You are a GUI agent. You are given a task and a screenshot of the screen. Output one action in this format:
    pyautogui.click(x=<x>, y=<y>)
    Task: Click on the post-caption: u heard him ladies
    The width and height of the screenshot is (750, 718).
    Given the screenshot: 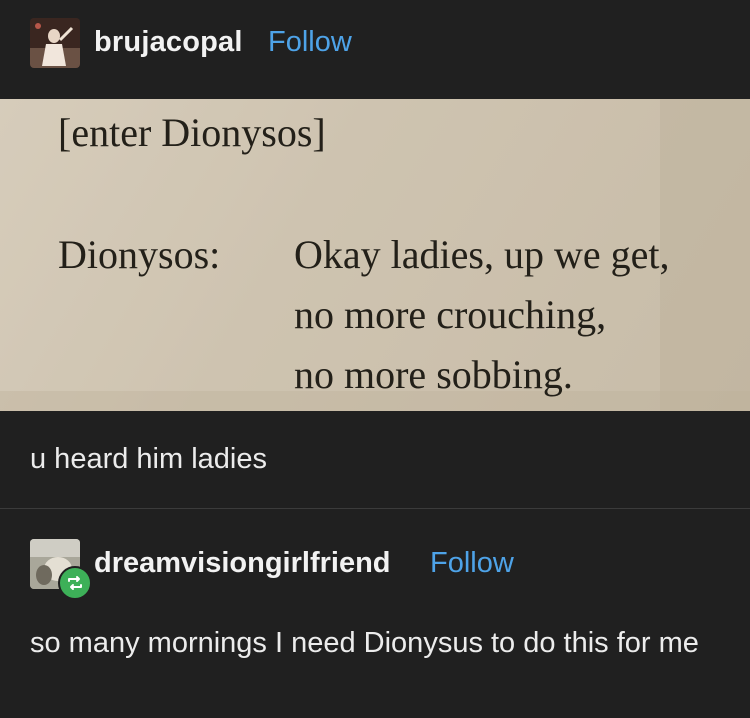 What is the action you would take?
    pyautogui.click(x=148, y=459)
    